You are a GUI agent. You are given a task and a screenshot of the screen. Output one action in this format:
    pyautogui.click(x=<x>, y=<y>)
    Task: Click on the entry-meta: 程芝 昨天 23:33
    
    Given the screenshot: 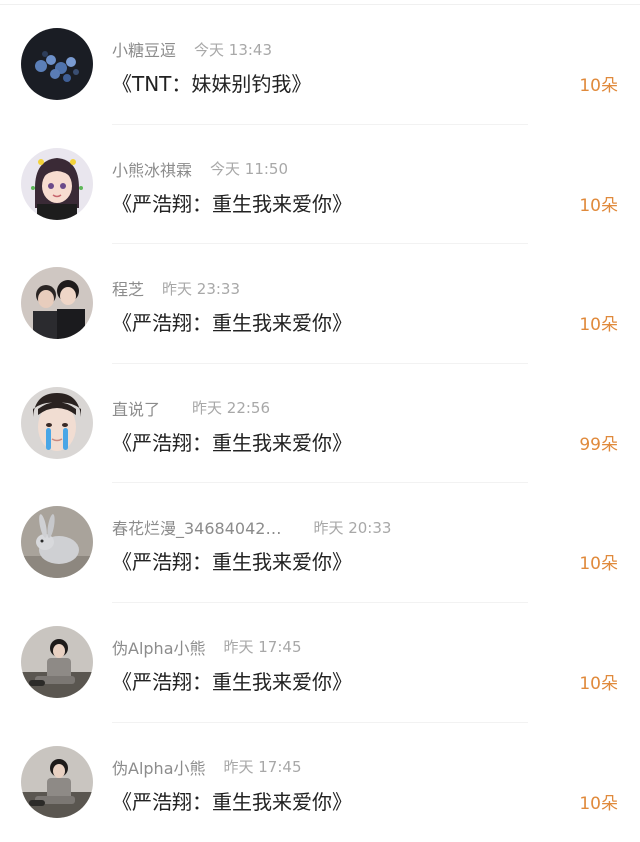 What is the action you would take?
    pyautogui.click(x=176, y=288)
    